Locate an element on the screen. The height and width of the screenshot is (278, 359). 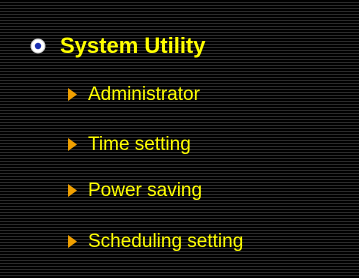
section-title: System Utility is located at coordinates (133, 45).